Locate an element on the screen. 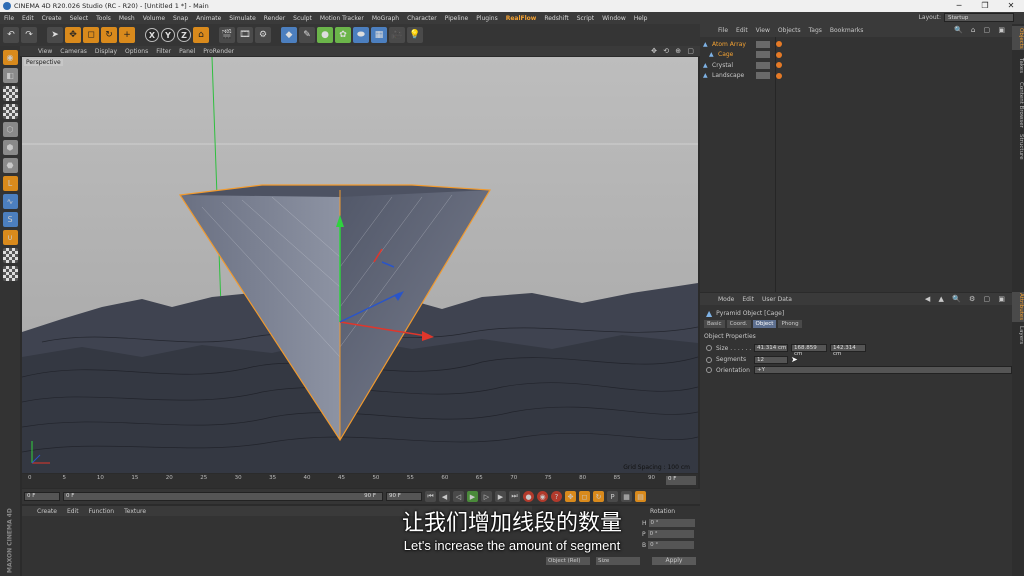 Image resolution: width=1024 pixels, height=576 pixels. segments-field: 12 is located at coordinates (771, 359).